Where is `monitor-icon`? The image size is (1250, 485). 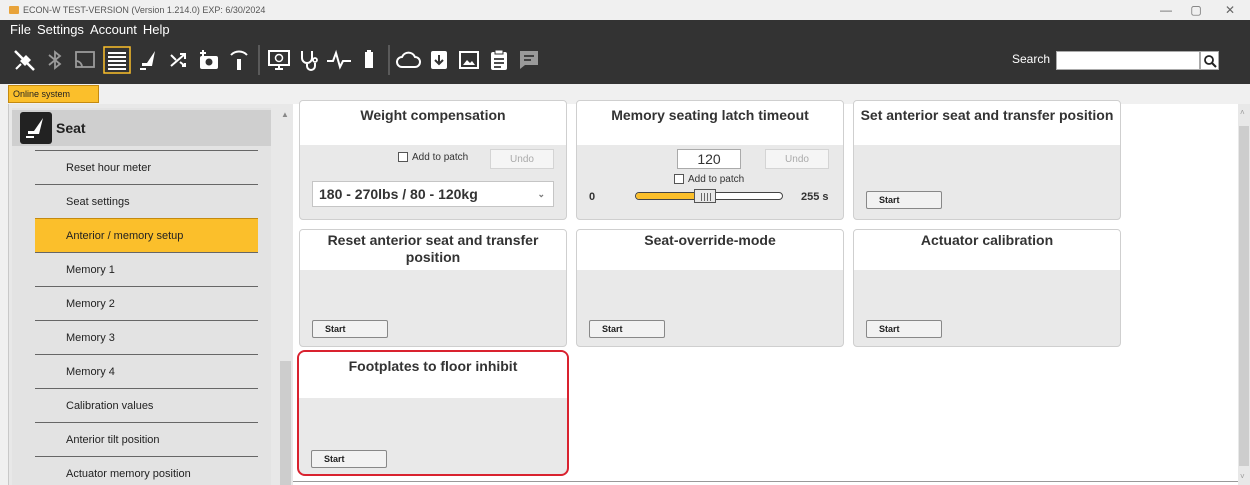
monitor-icon is located at coordinates (279, 60).